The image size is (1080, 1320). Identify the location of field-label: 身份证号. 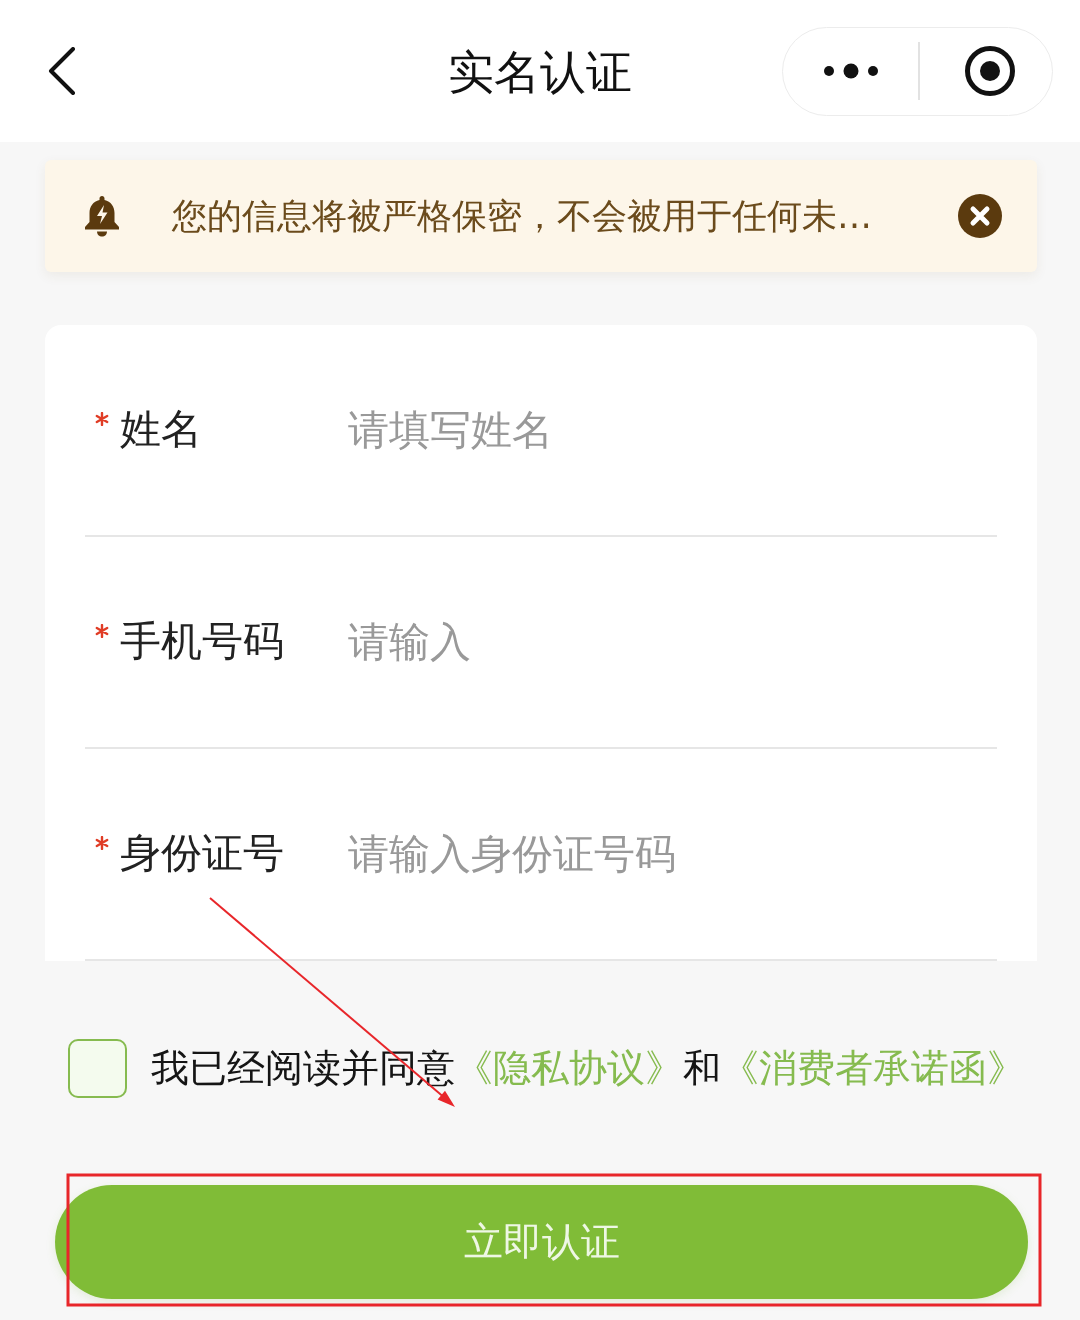
(202, 854).